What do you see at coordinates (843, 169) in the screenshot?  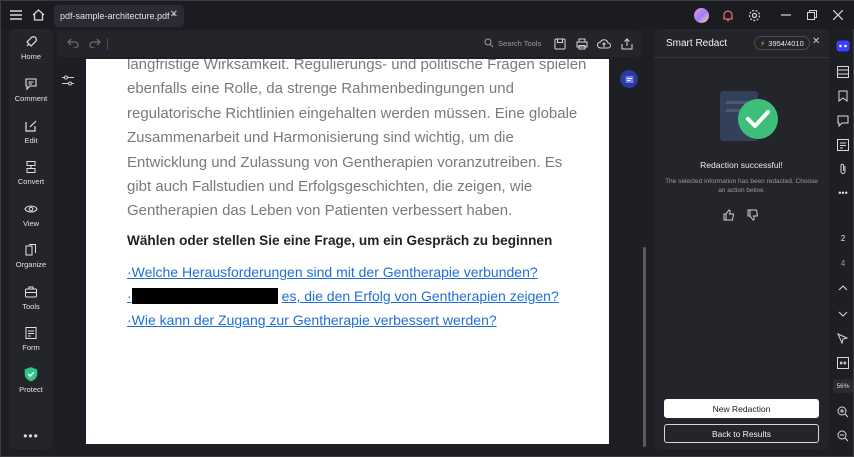 I see `attachment-icon` at bounding box center [843, 169].